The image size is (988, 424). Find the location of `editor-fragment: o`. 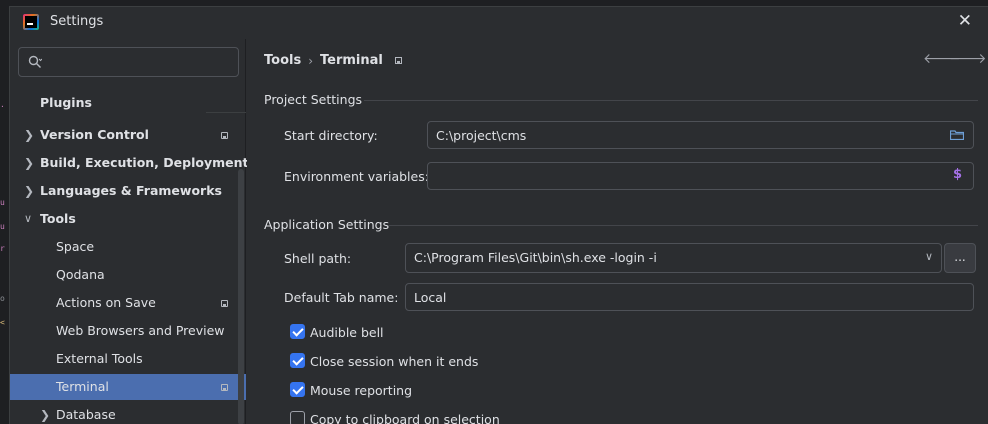

editor-fragment: o is located at coordinates (2, 298).